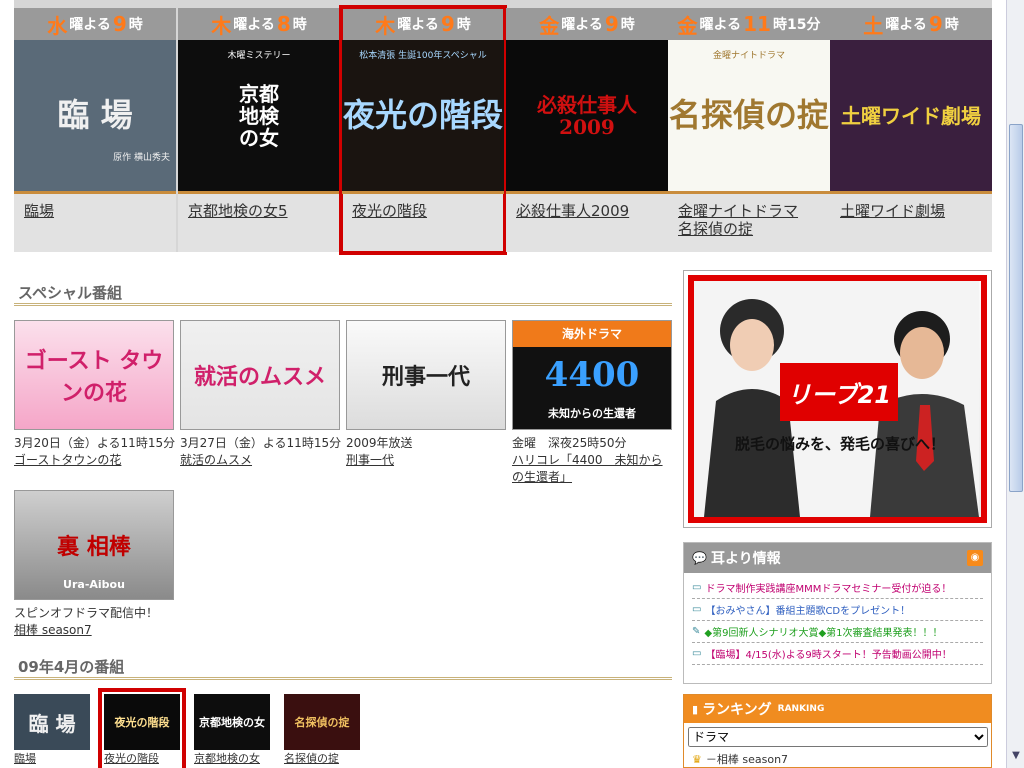 The width and height of the screenshot is (1024, 768). I want to click on special-thumbnail: 4400 海外ドラマ 未知からの生還者, so click(592, 375).